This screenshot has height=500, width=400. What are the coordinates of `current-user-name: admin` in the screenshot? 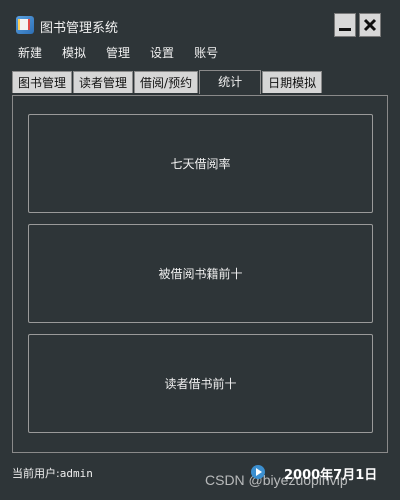 It's located at (76, 473).